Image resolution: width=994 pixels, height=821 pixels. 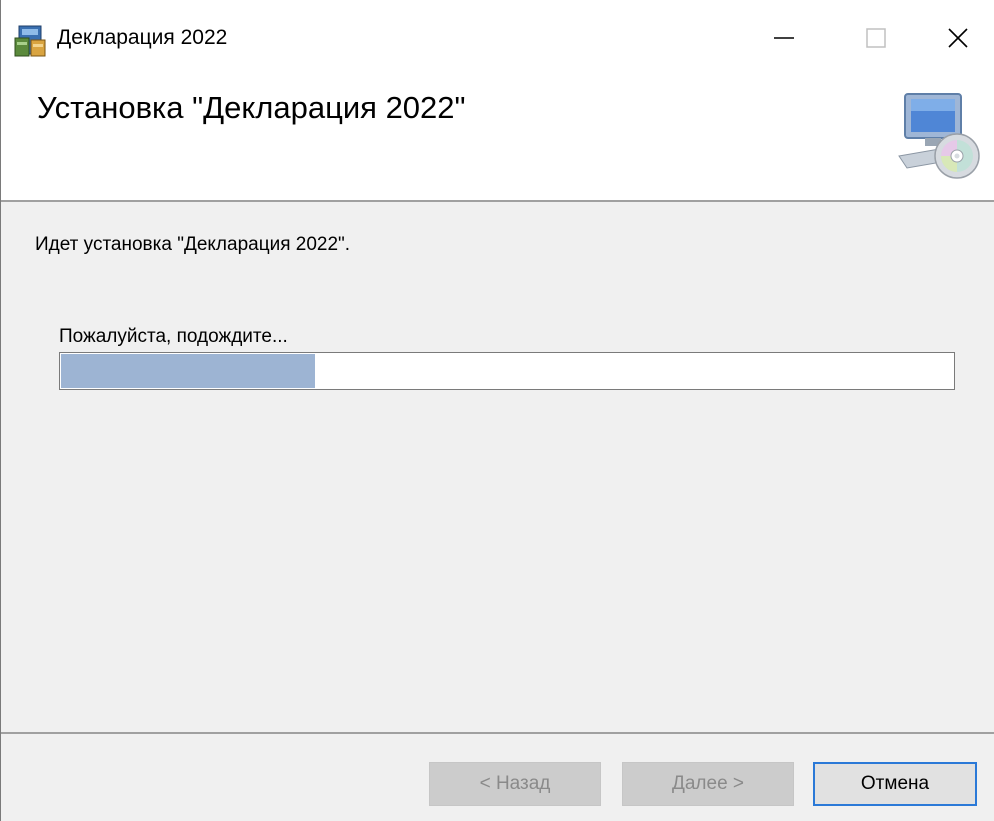 I want to click on window-title: Декларация 2022, so click(x=142, y=37).